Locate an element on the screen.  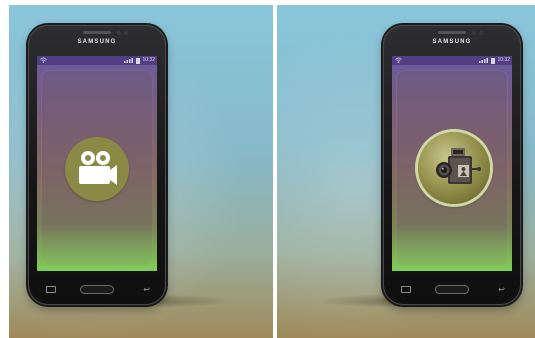
vintage-movie-camera-icon is located at coordinates (458, 166).